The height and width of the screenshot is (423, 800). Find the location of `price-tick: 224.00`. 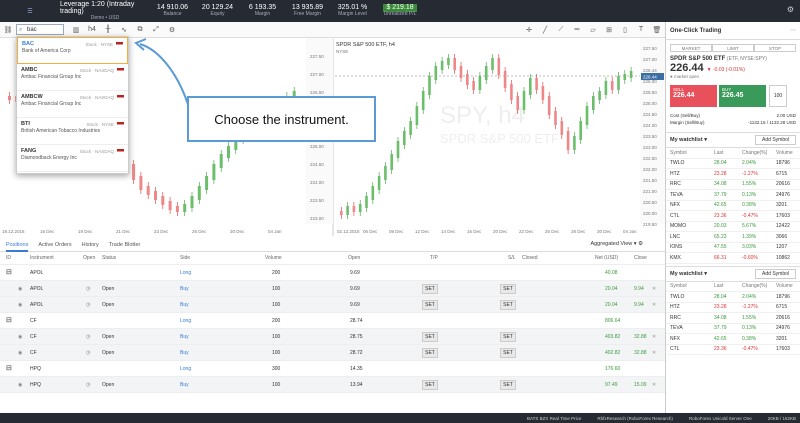

price-tick: 224.00 is located at coordinates (317, 182).